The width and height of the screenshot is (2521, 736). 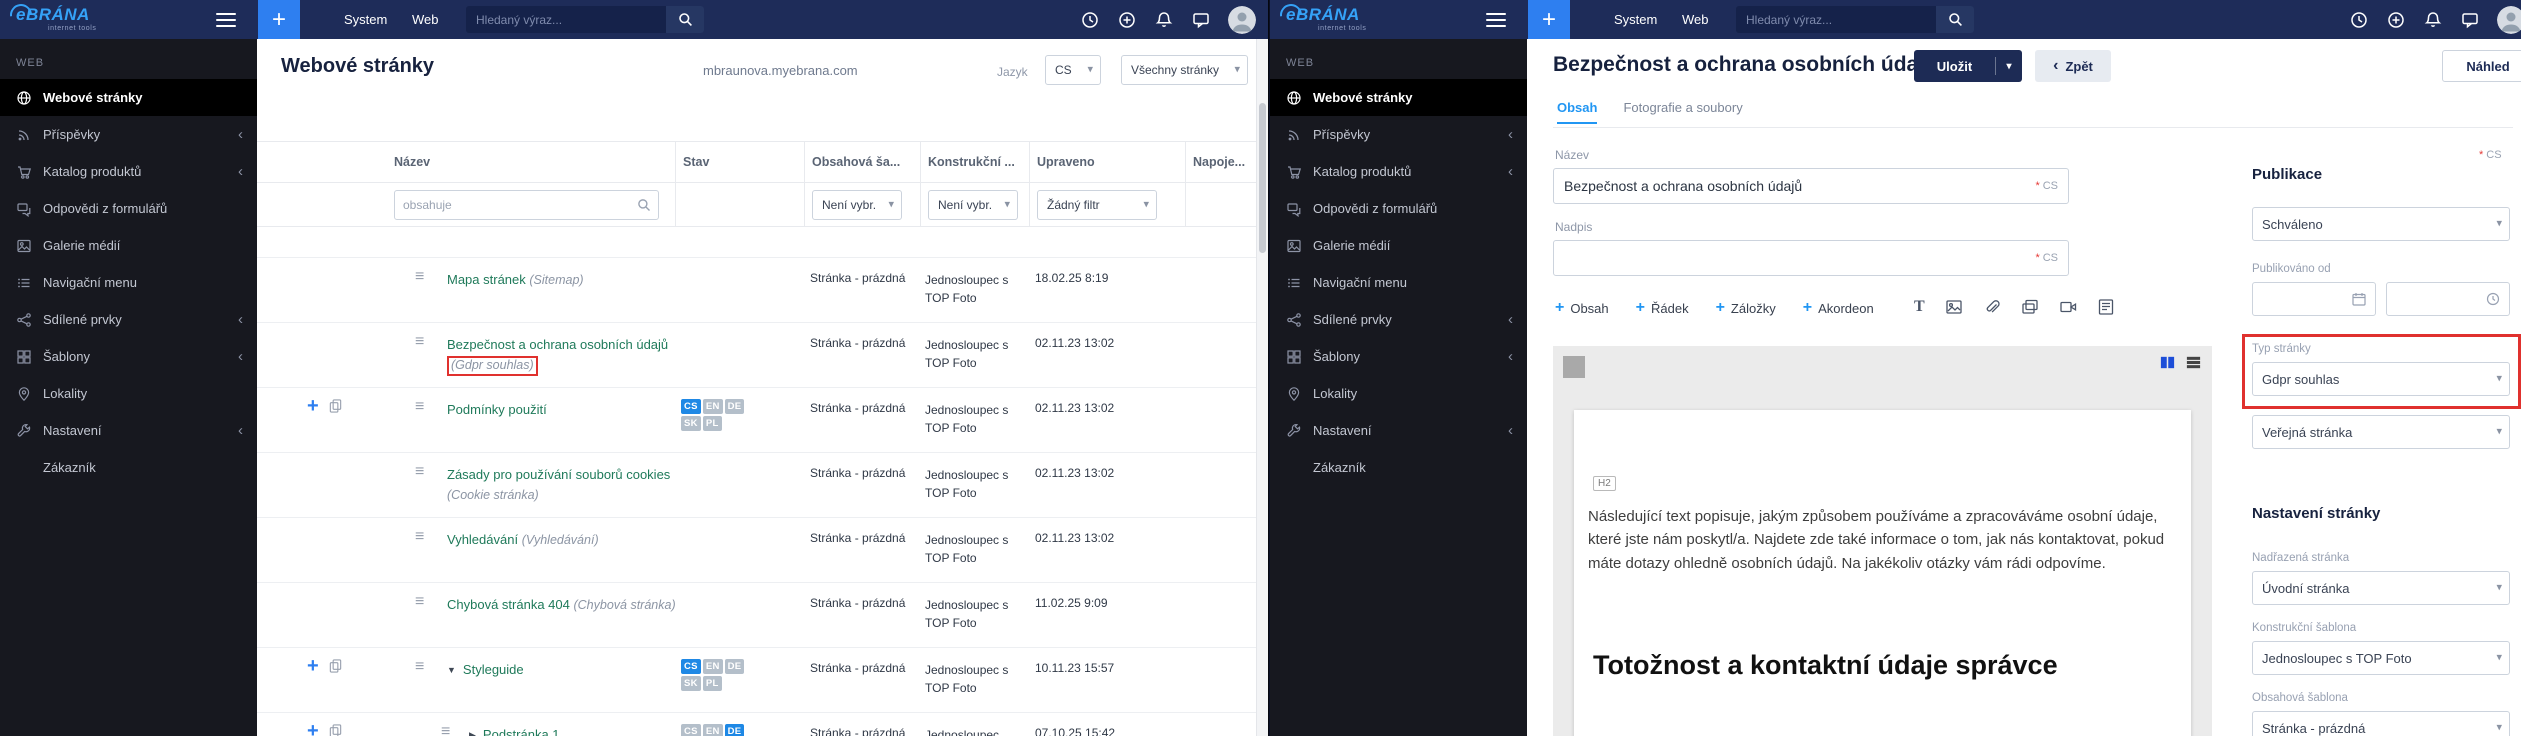 I want to click on scrollbar-thumb, so click(x=1262, y=178).